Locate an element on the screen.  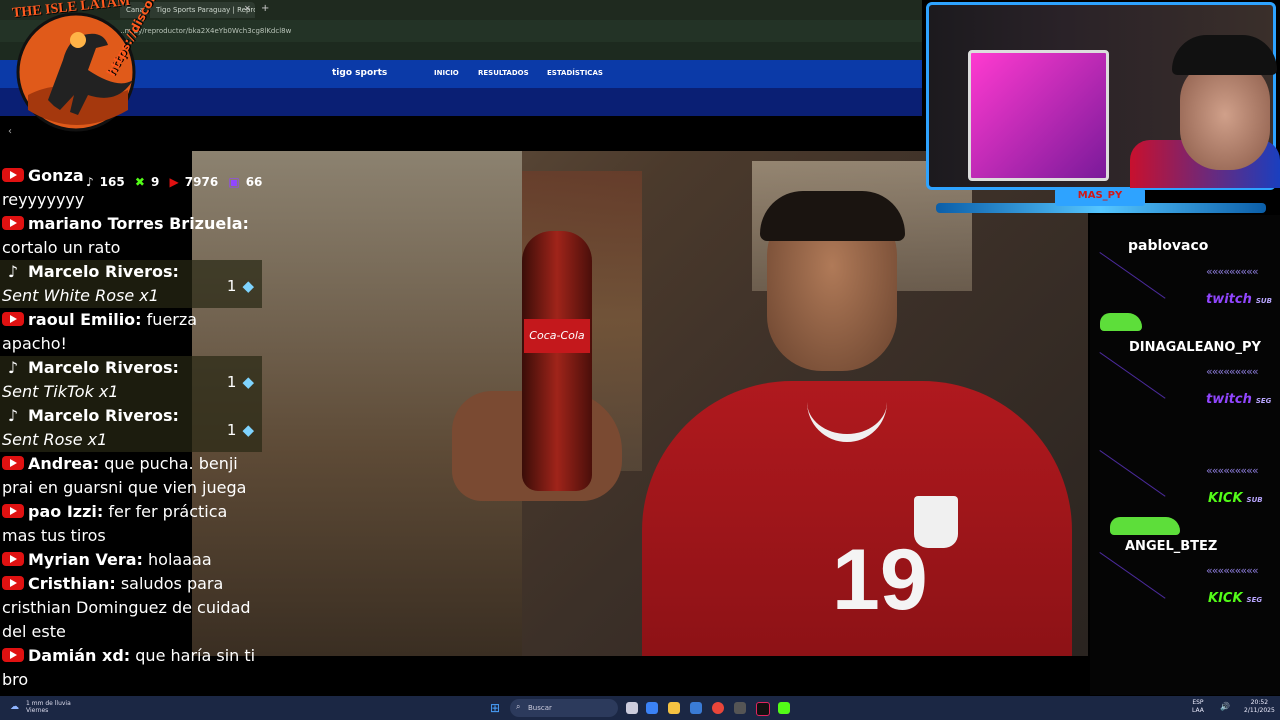
windows-start-icon: ⊞ is located at coordinates (495, 708).